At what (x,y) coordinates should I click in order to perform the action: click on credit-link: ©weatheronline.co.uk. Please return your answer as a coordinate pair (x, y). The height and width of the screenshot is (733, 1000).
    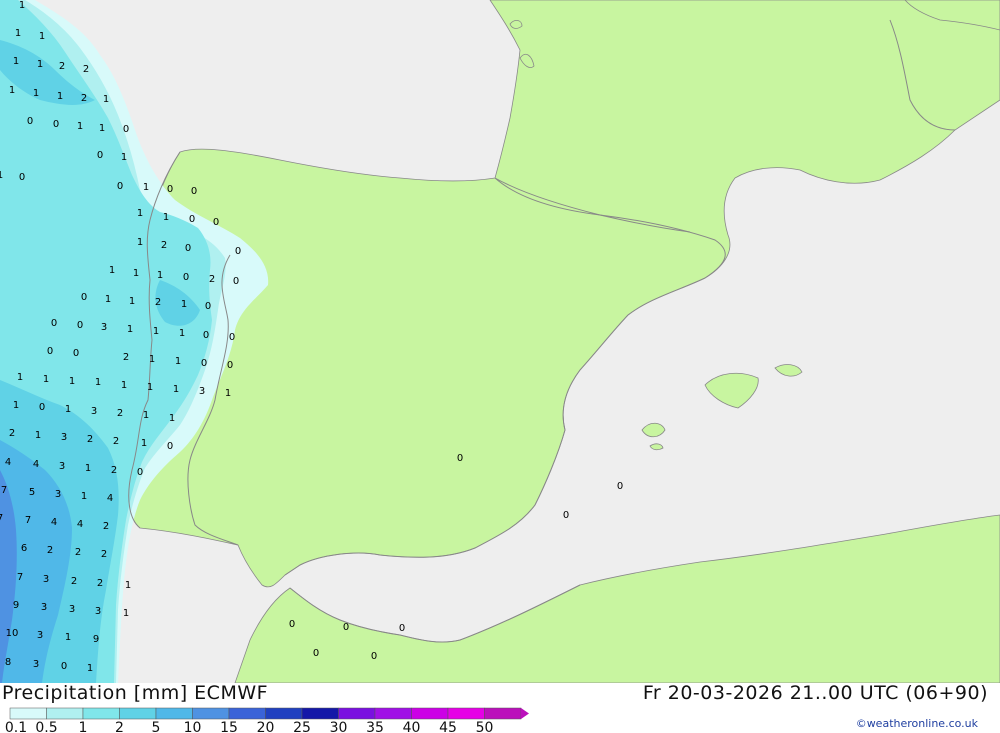
    Looking at the image, I should click on (917, 723).